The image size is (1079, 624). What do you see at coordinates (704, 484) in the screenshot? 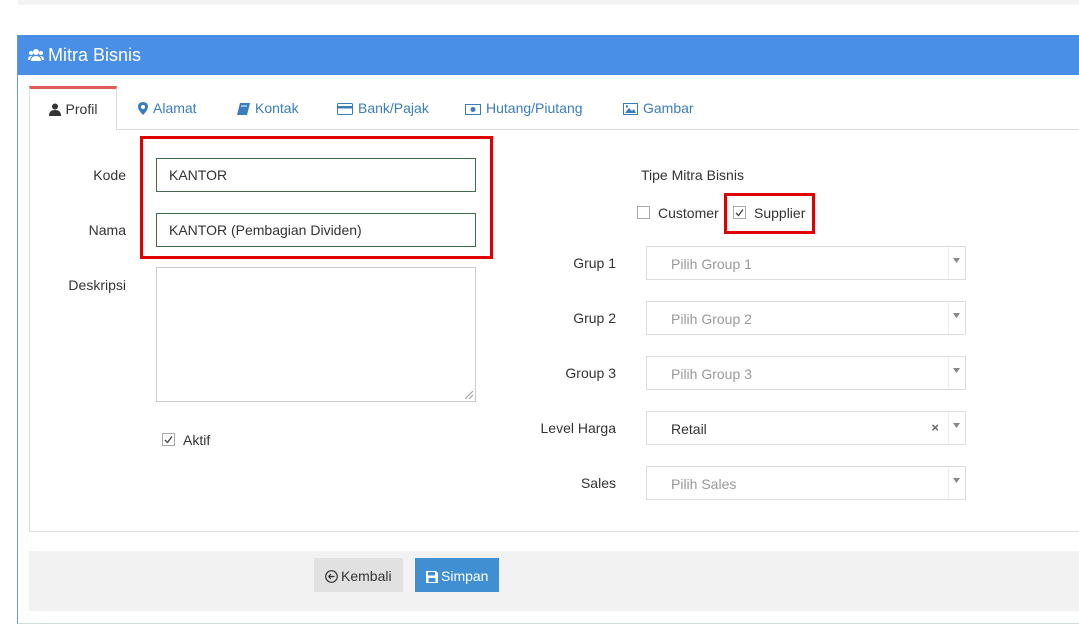
I see `sales-placeholder: Pilih Sales` at bounding box center [704, 484].